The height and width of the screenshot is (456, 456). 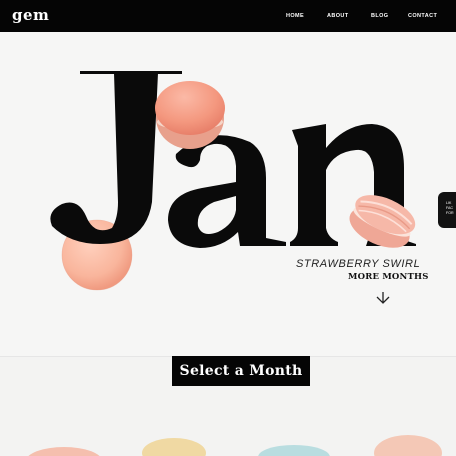 I want to click on site-logo: gem, so click(x=30, y=15).